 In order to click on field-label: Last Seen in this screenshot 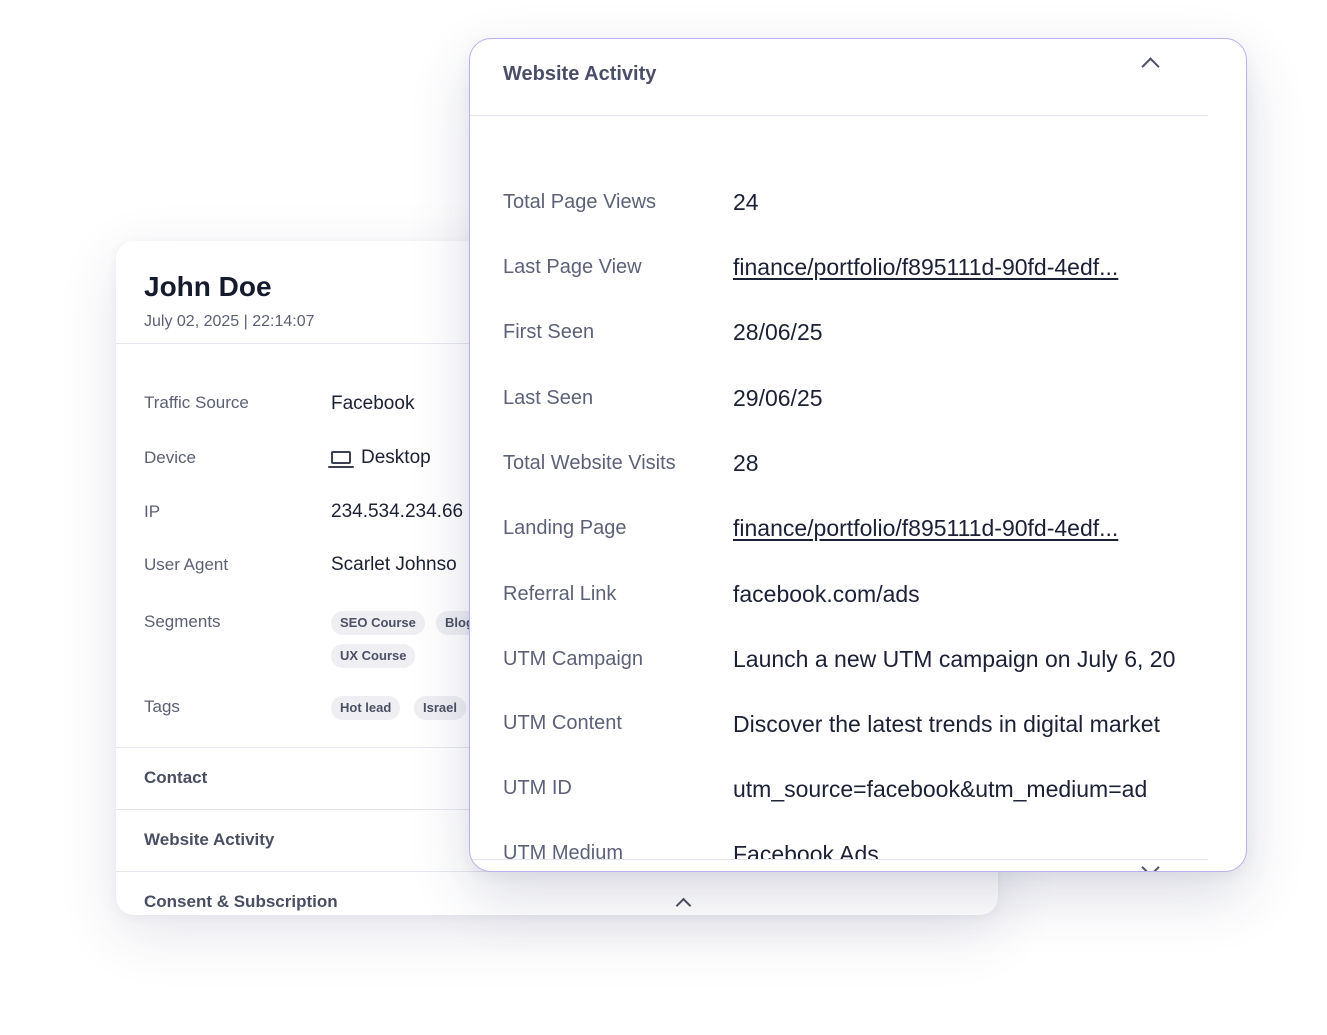, I will do `click(548, 398)`.